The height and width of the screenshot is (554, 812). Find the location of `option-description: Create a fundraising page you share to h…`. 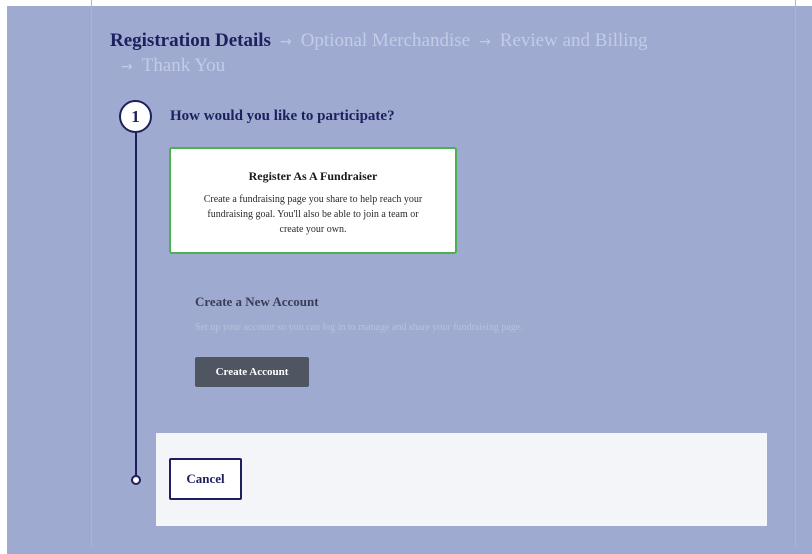

option-description: Create a fundraising page you share to h… is located at coordinates (313, 214).